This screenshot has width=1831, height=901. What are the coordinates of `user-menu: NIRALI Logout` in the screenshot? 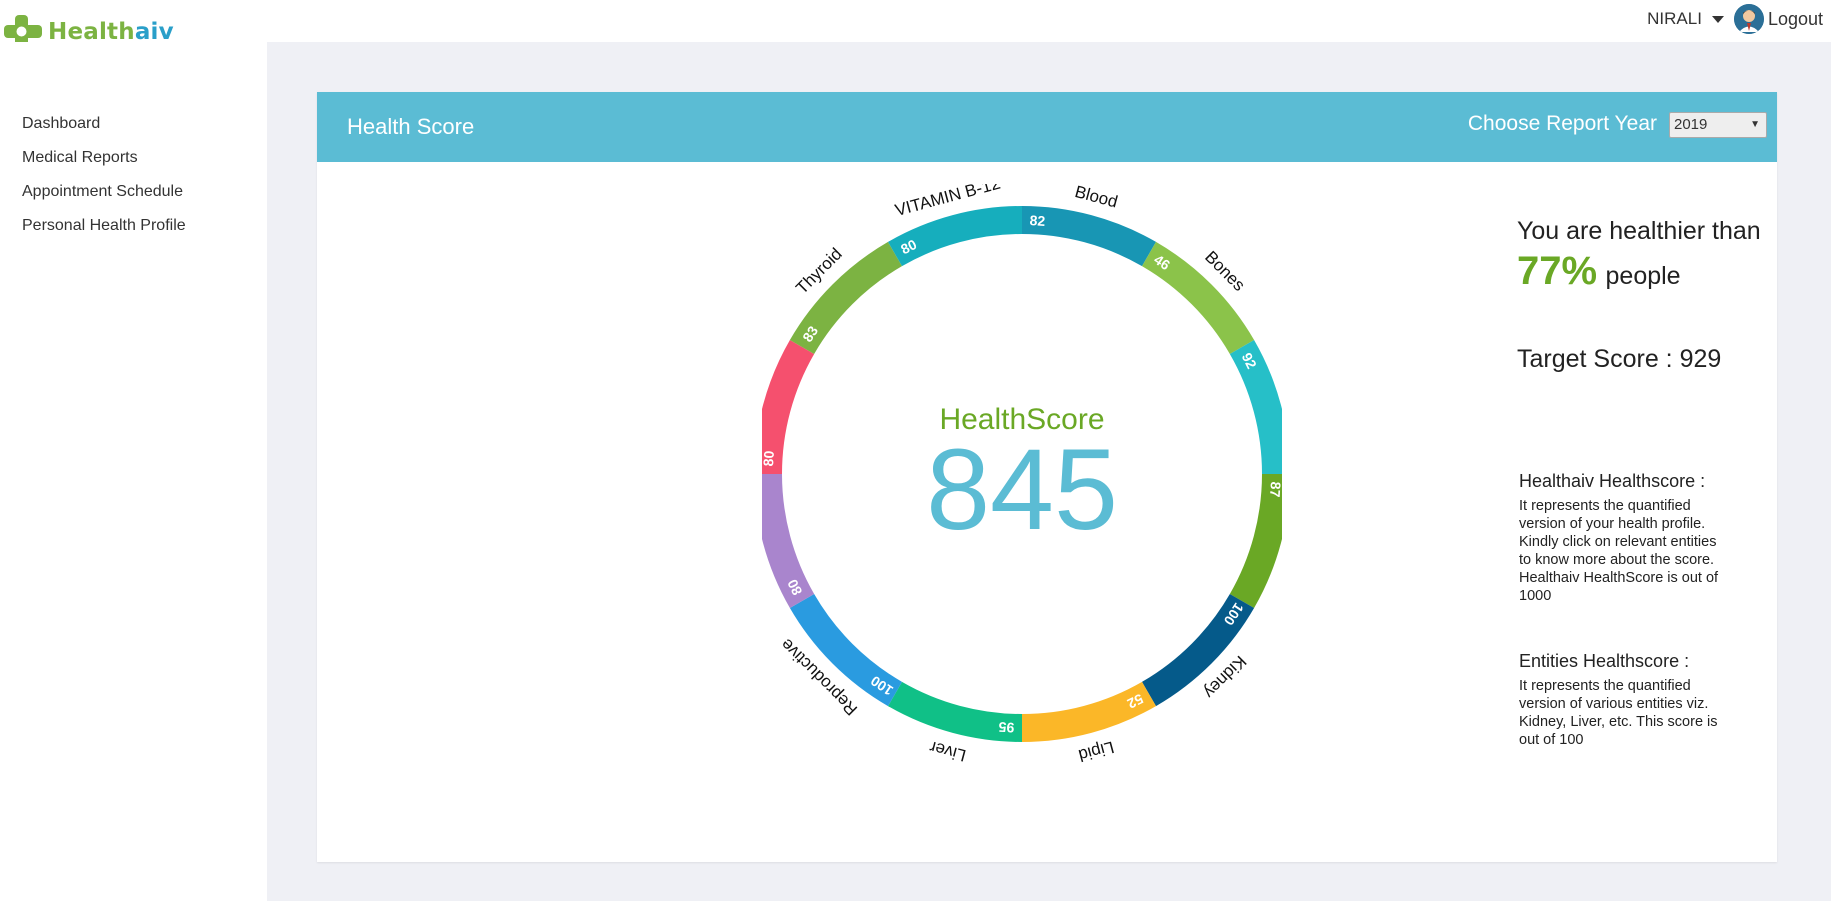 It's located at (1735, 19).